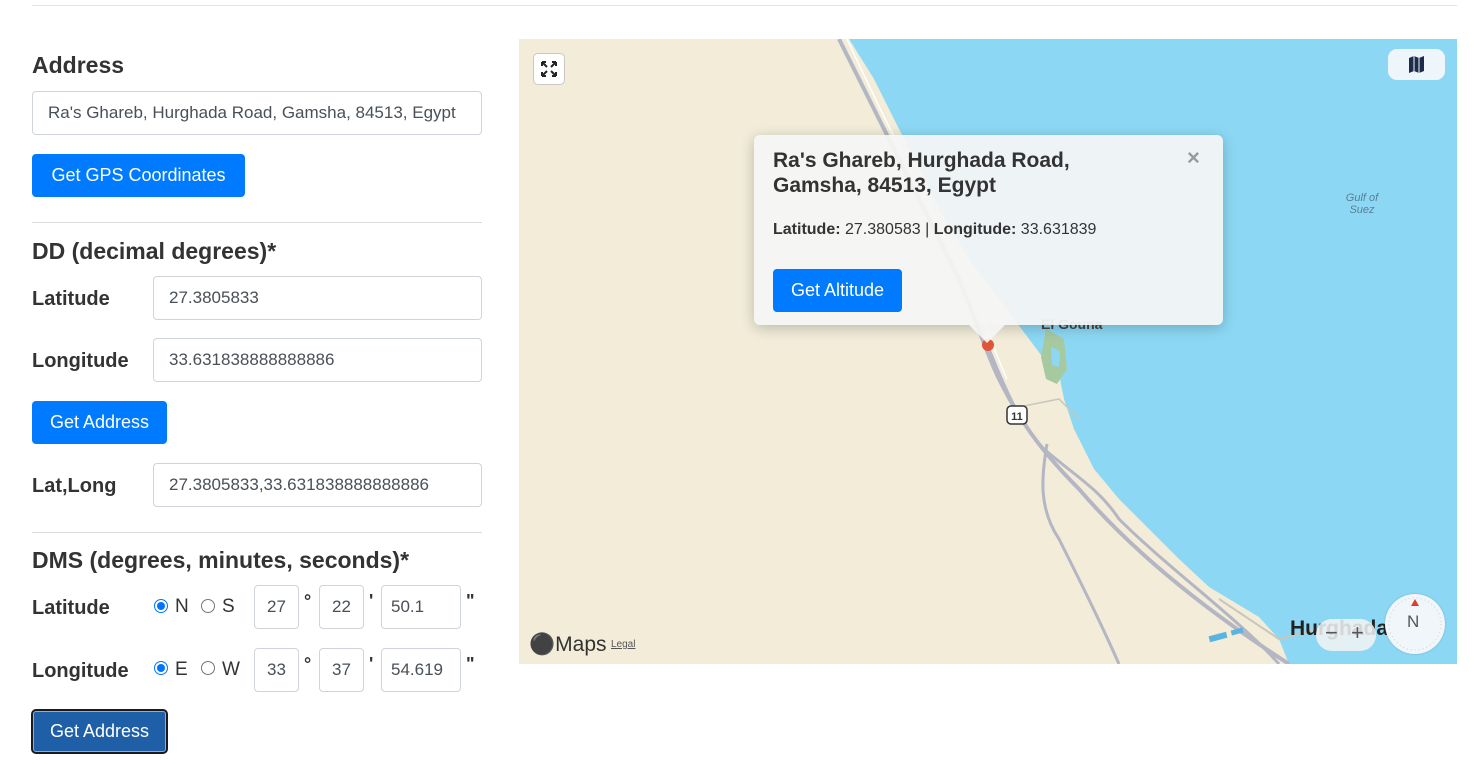 The height and width of the screenshot is (768, 1481). I want to click on compass-control: N, so click(1415, 624).